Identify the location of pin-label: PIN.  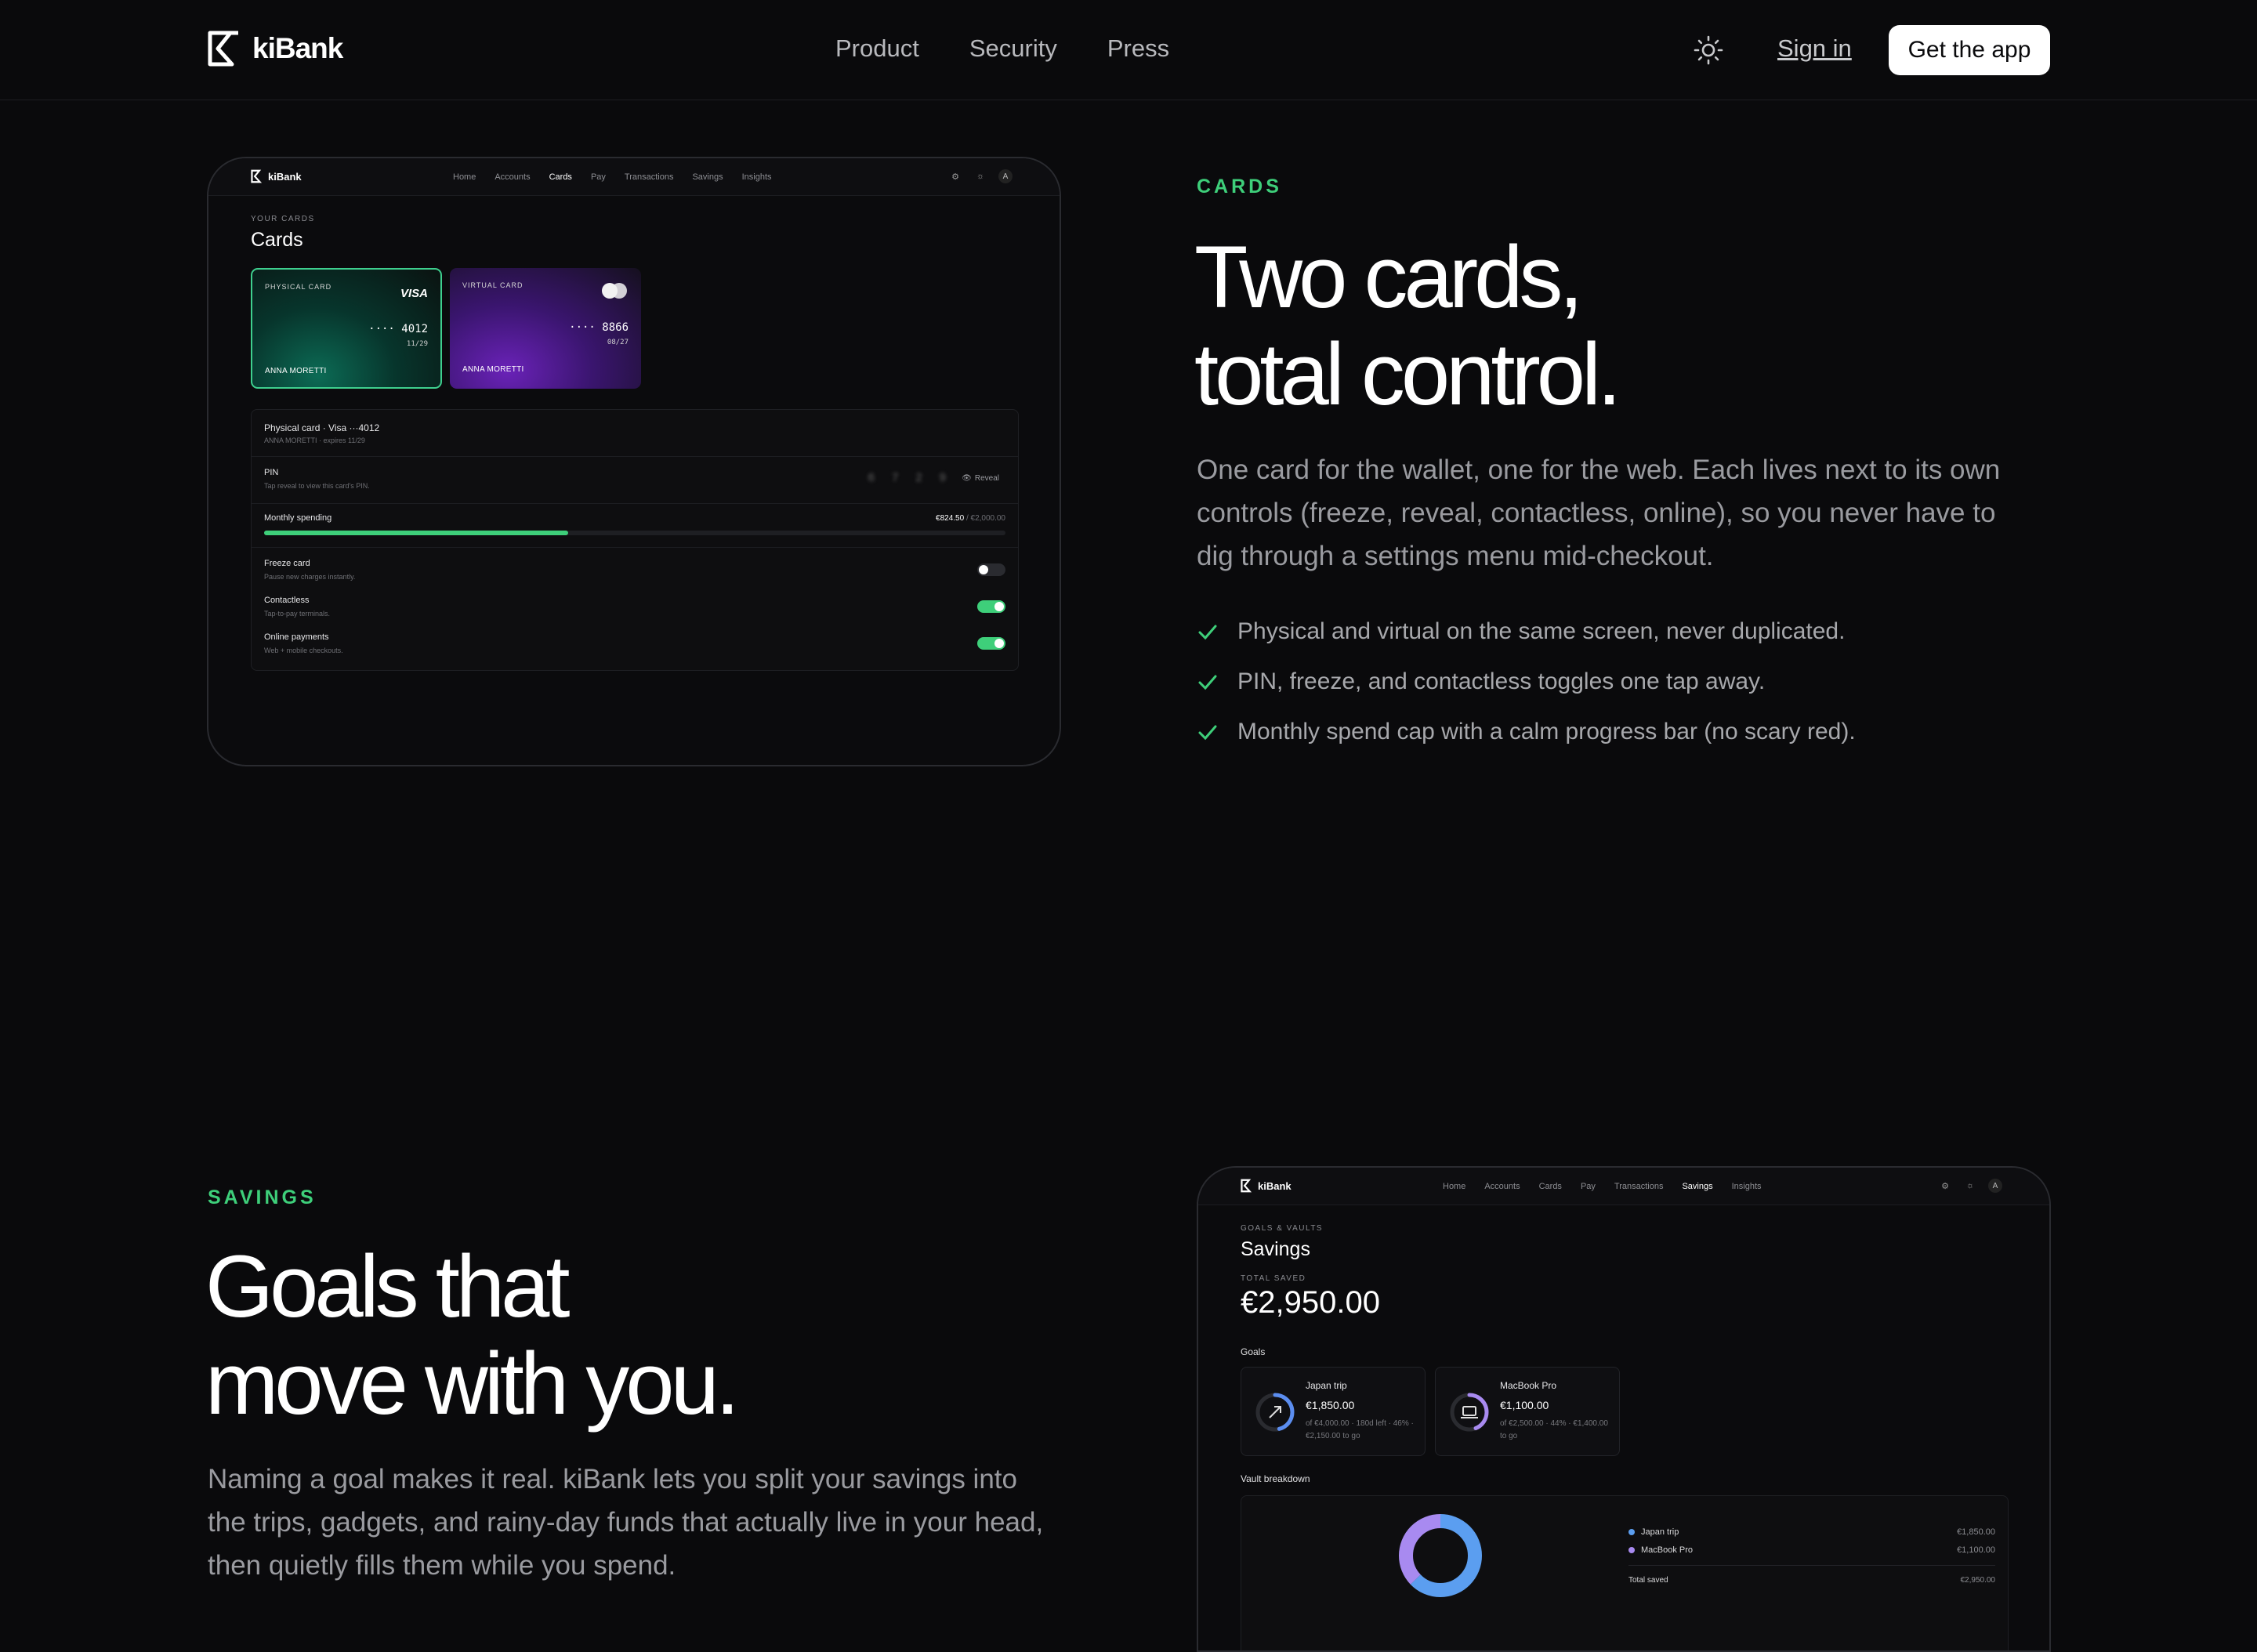
(271, 473).